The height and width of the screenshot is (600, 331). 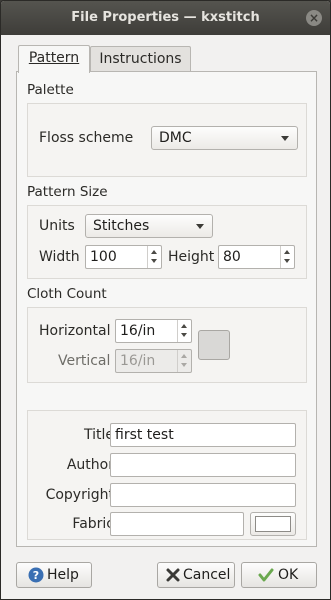 What do you see at coordinates (123, 257) in the screenshot?
I see `width-spinbox: 100` at bounding box center [123, 257].